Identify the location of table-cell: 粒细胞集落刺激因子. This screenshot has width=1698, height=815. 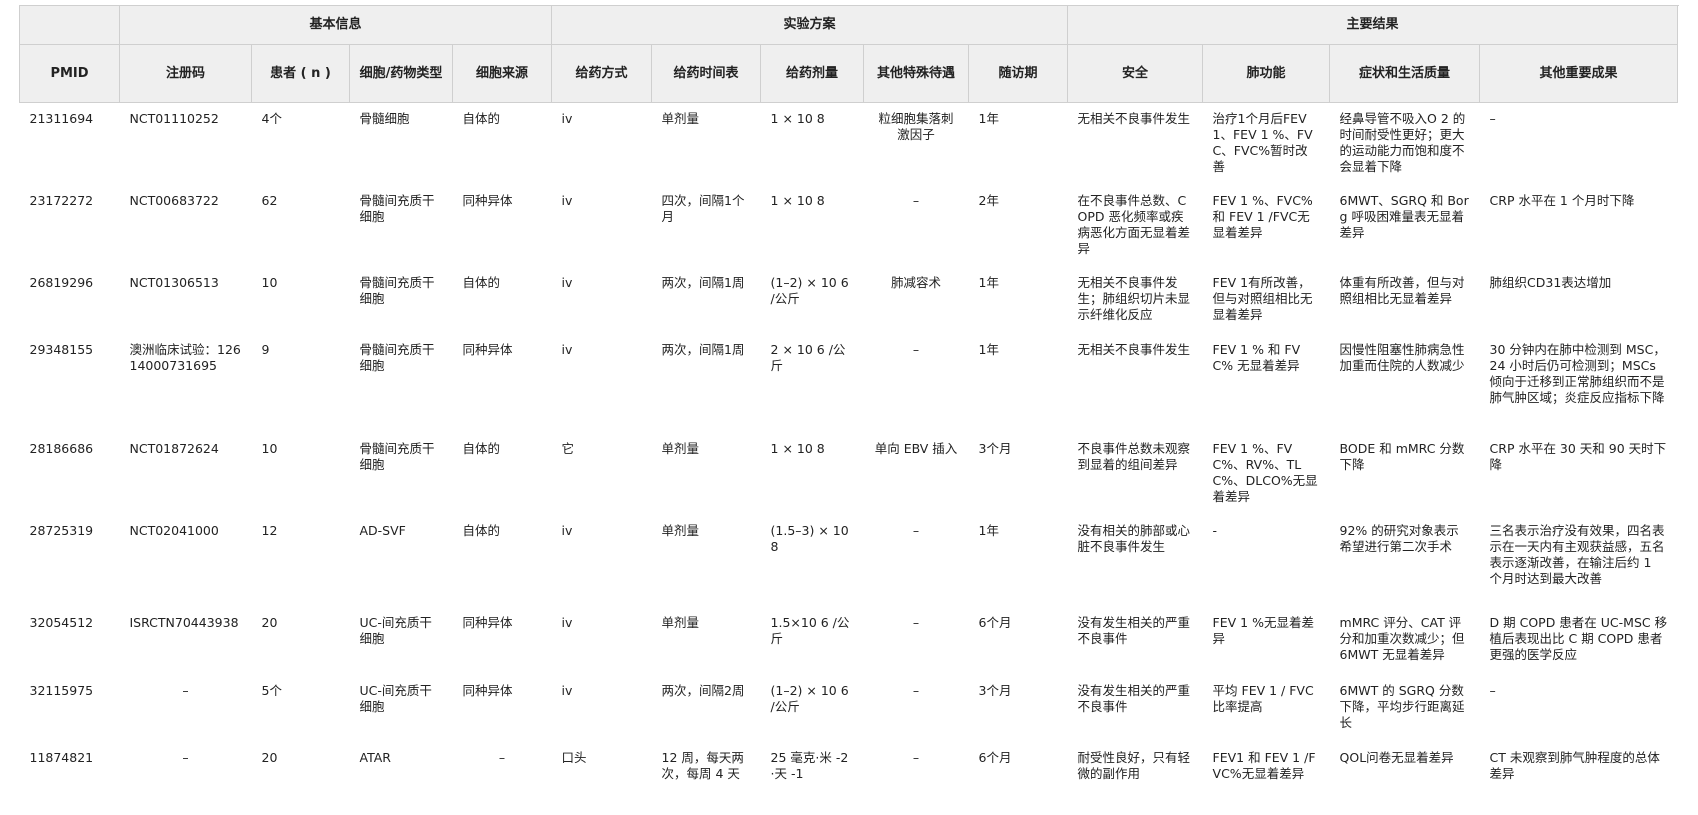
(916, 126).